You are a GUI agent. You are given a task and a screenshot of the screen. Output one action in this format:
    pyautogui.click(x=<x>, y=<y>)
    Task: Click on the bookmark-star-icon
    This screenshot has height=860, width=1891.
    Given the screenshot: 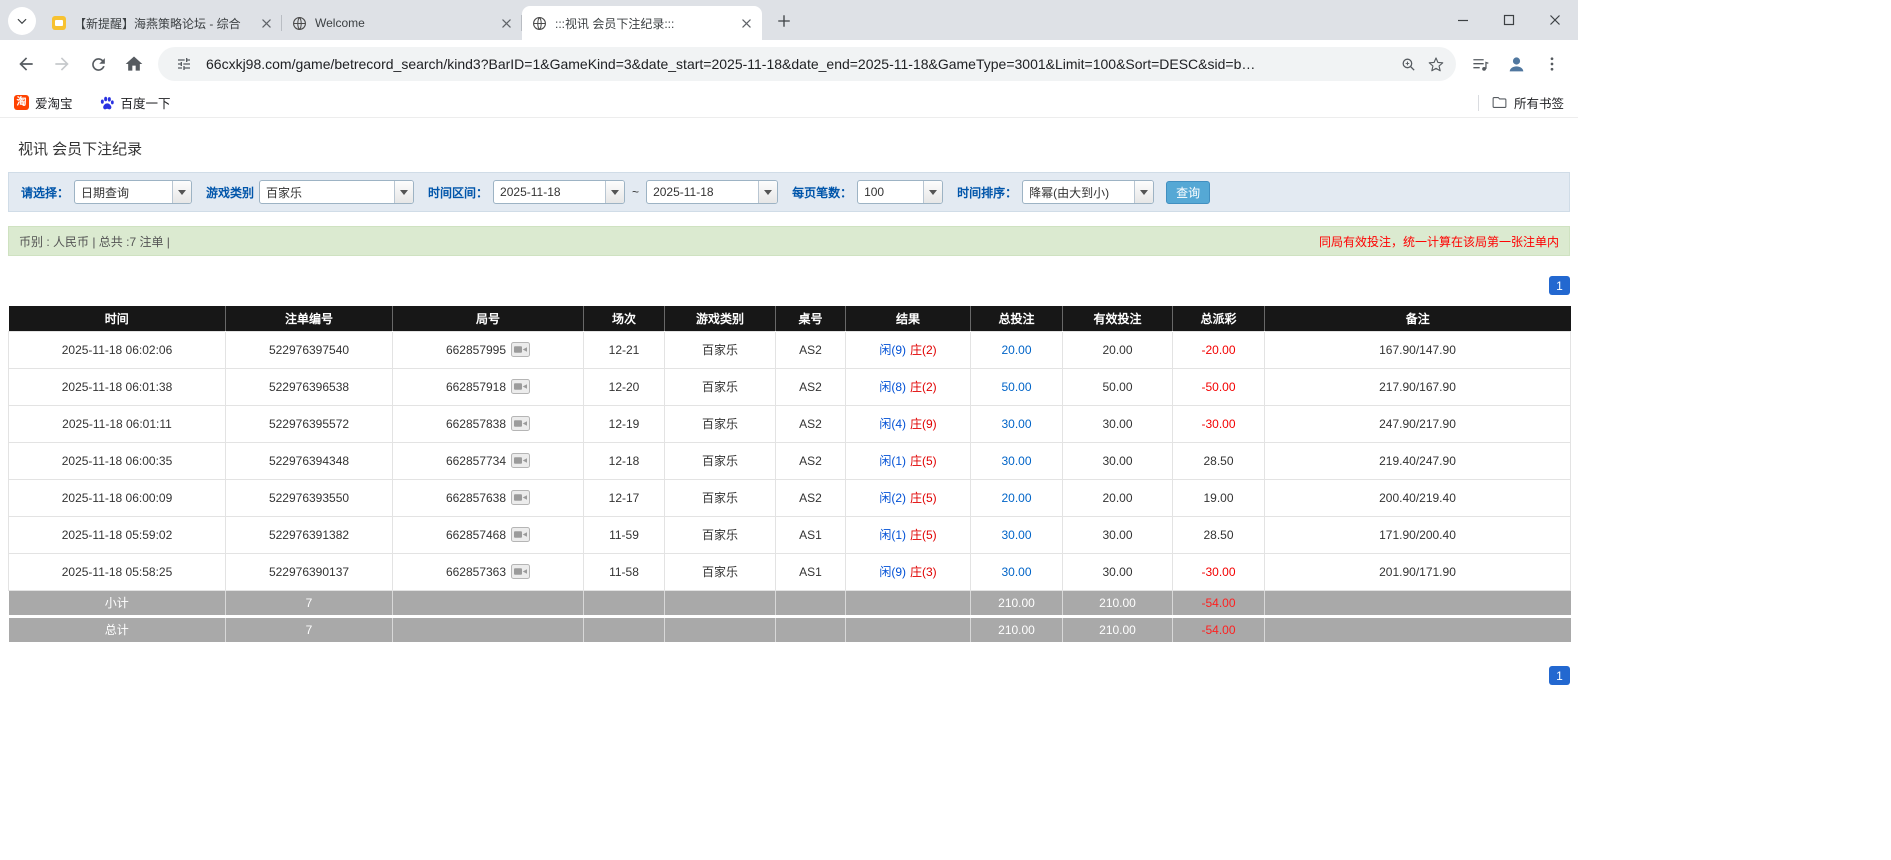 What is the action you would take?
    pyautogui.click(x=1436, y=64)
    